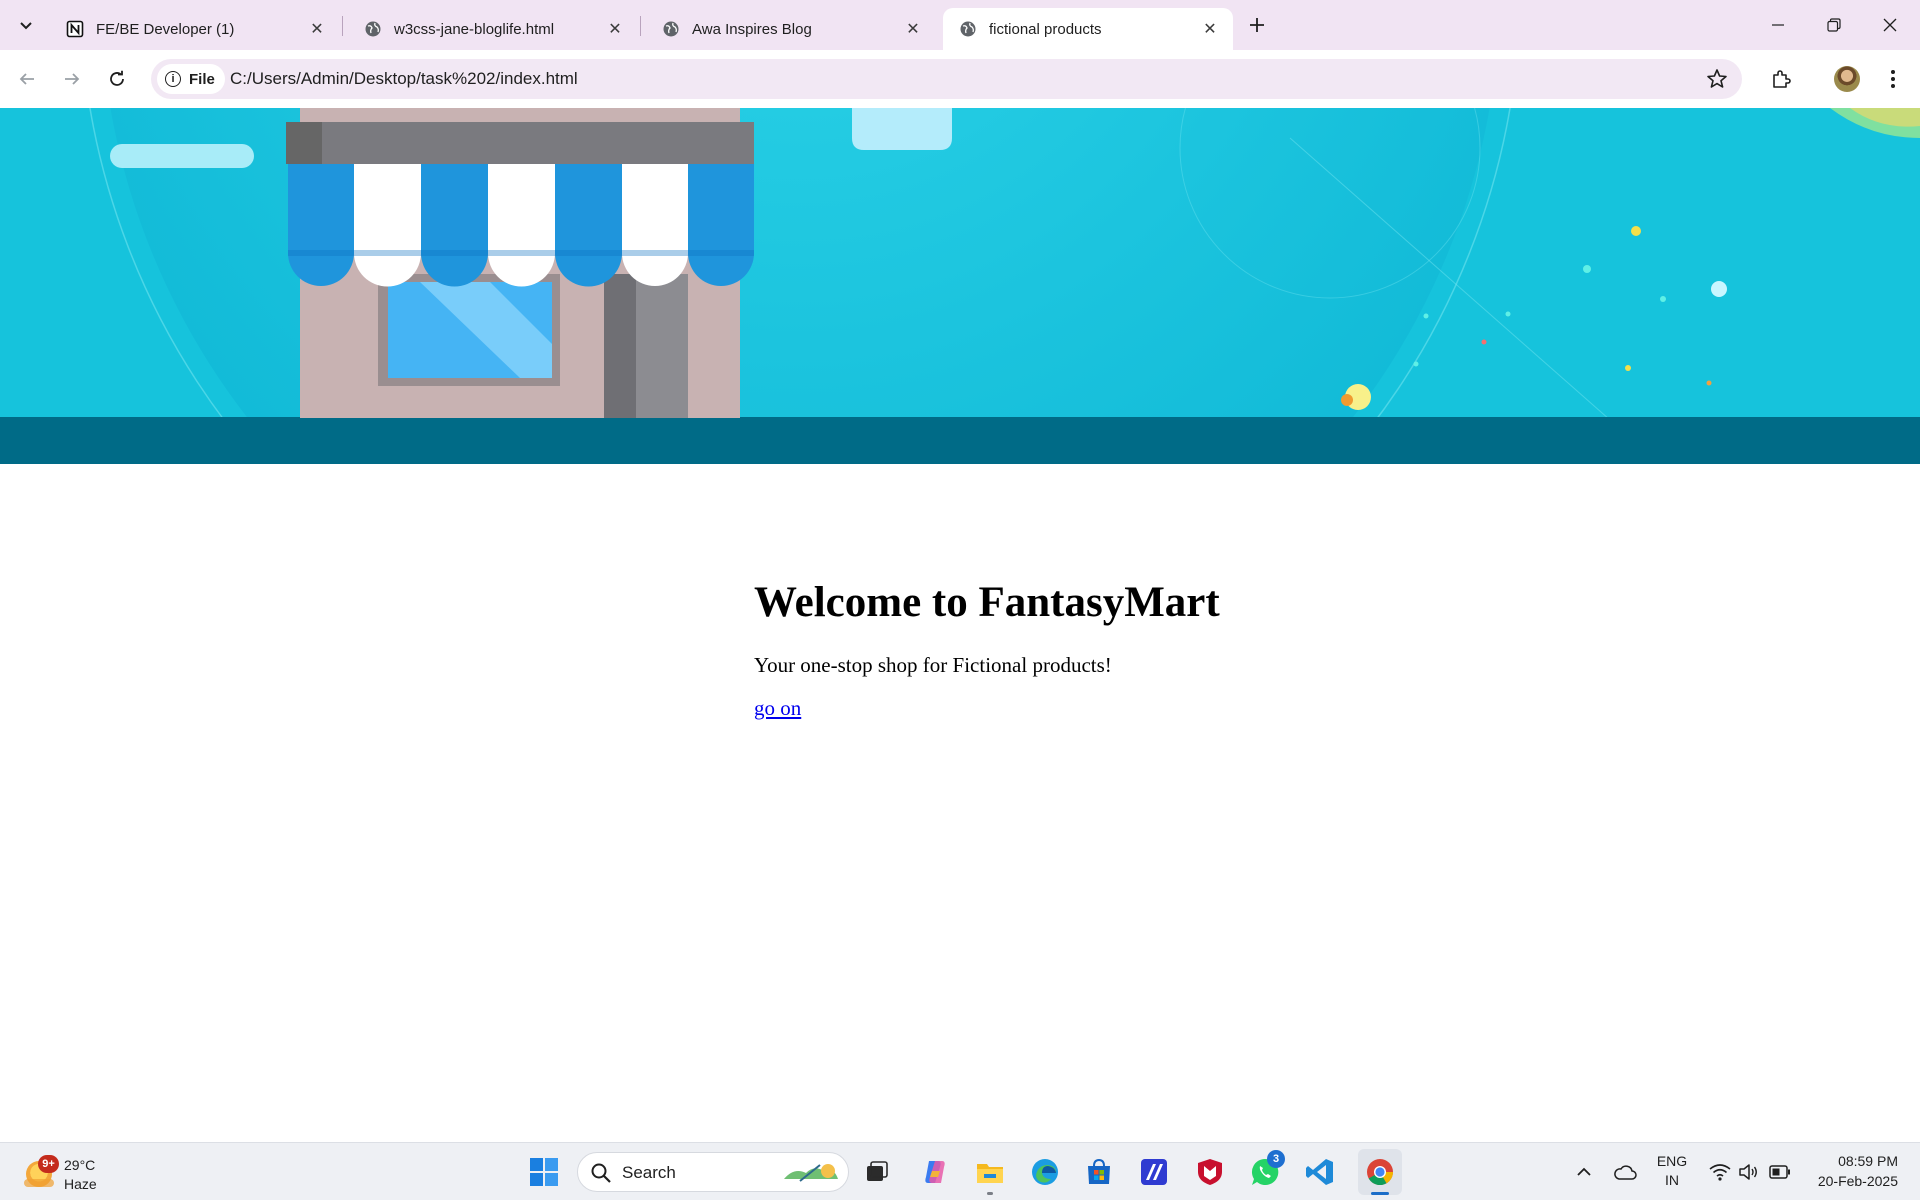  I want to click on vscode-icon, so click(1319, 1172).